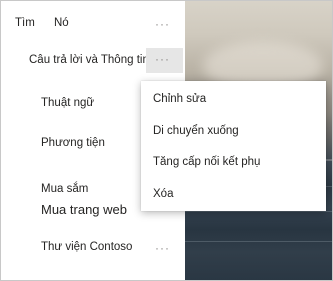 Image resolution: width=333 pixels, height=281 pixels. What do you see at coordinates (163, 194) in the screenshot?
I see `menu-item-delete: Xóa` at bounding box center [163, 194].